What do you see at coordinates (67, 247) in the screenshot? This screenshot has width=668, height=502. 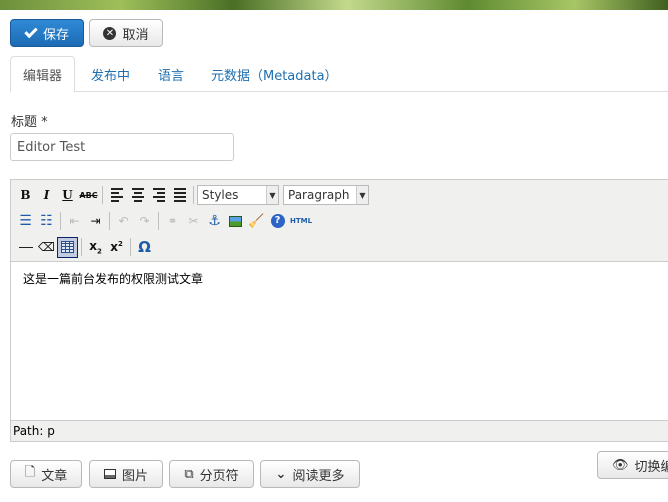 I see `visual-aid-button` at bounding box center [67, 247].